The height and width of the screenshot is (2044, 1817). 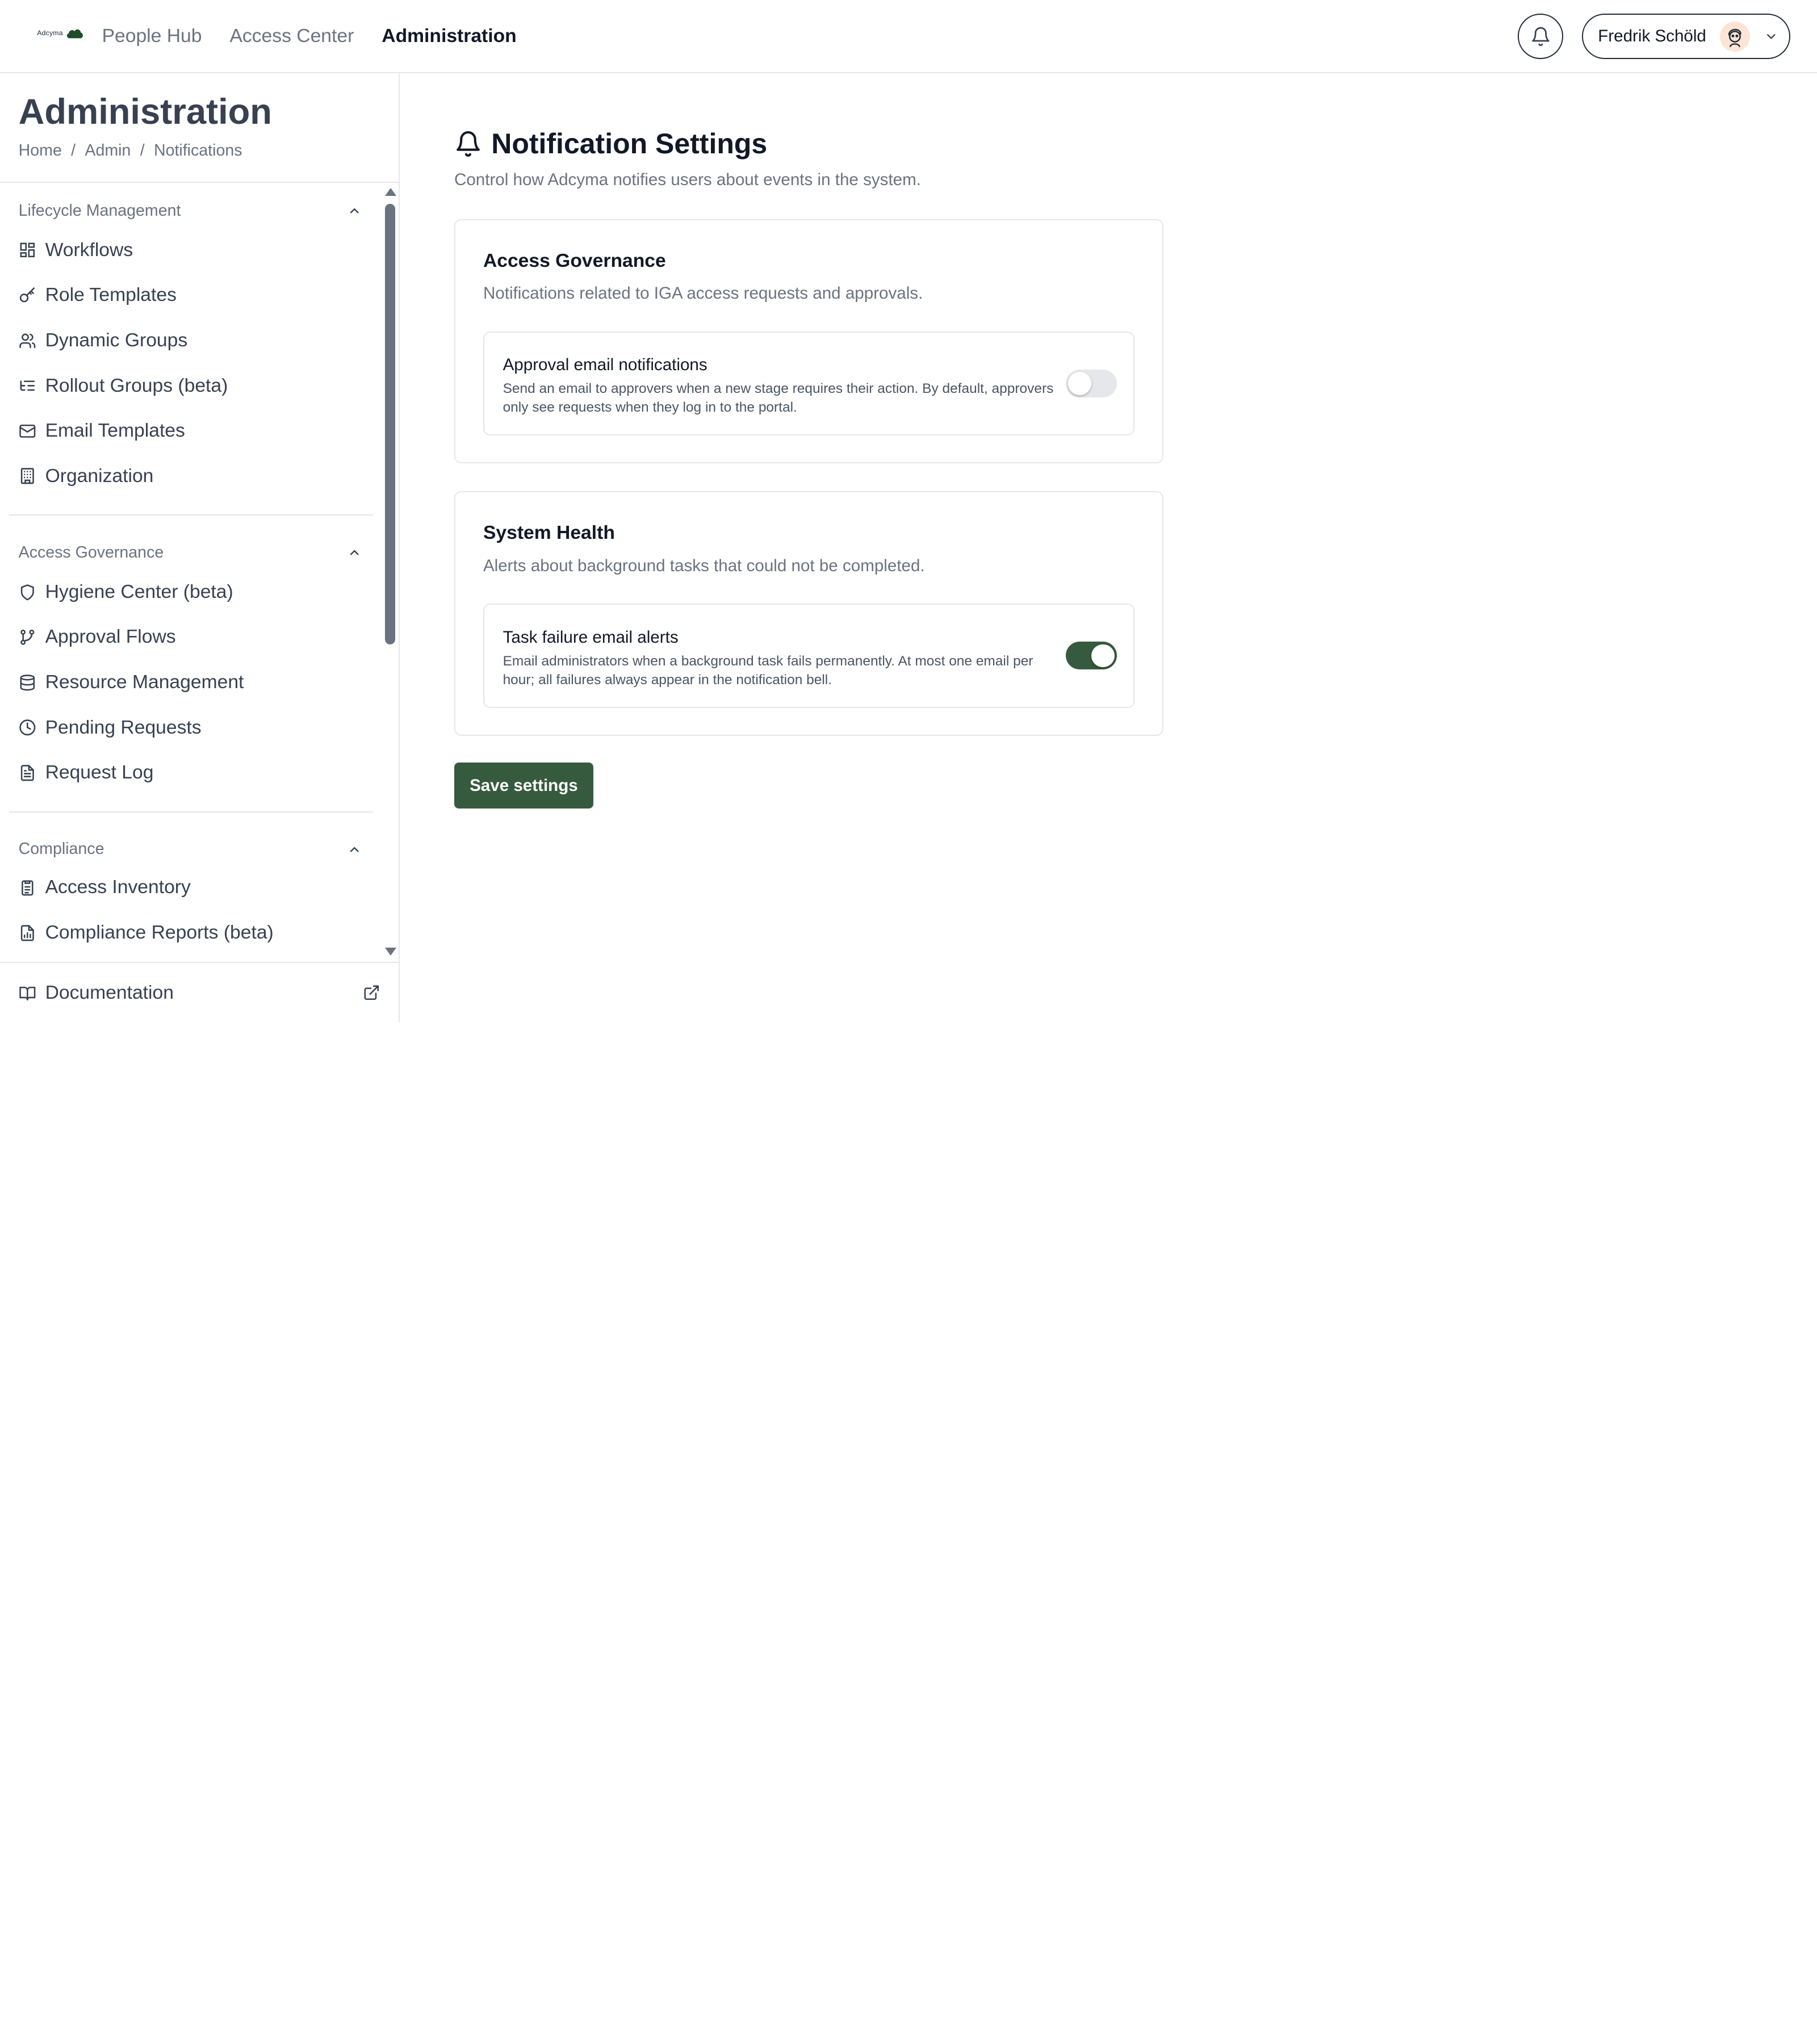 I want to click on sidebar-item-approval-flows: Approval Flows, so click(x=97, y=637).